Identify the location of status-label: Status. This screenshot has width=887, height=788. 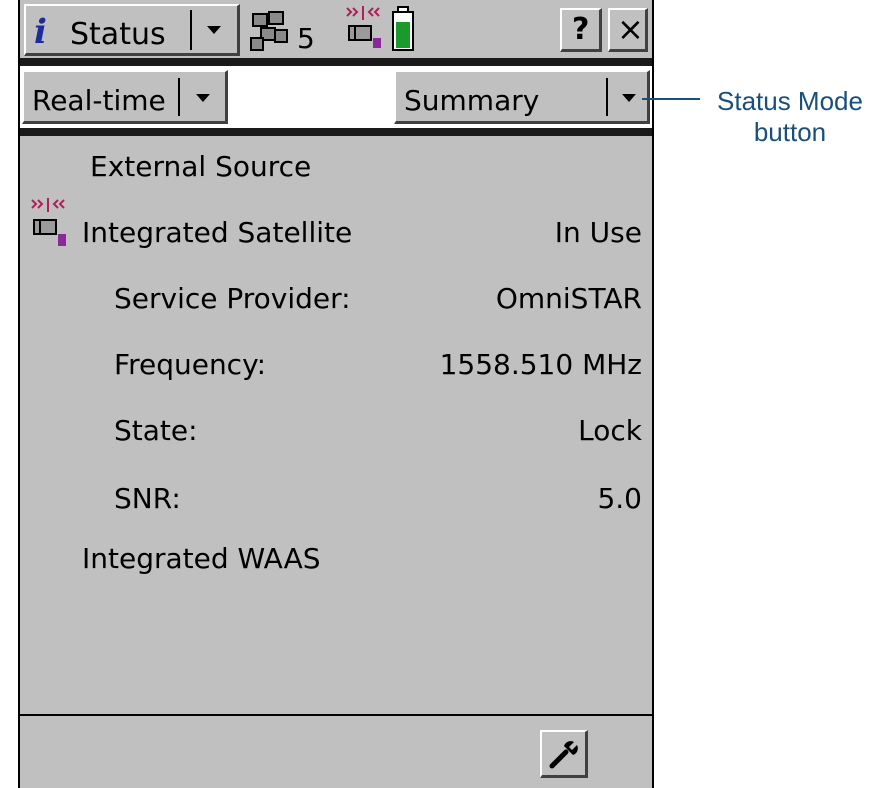
(118, 34).